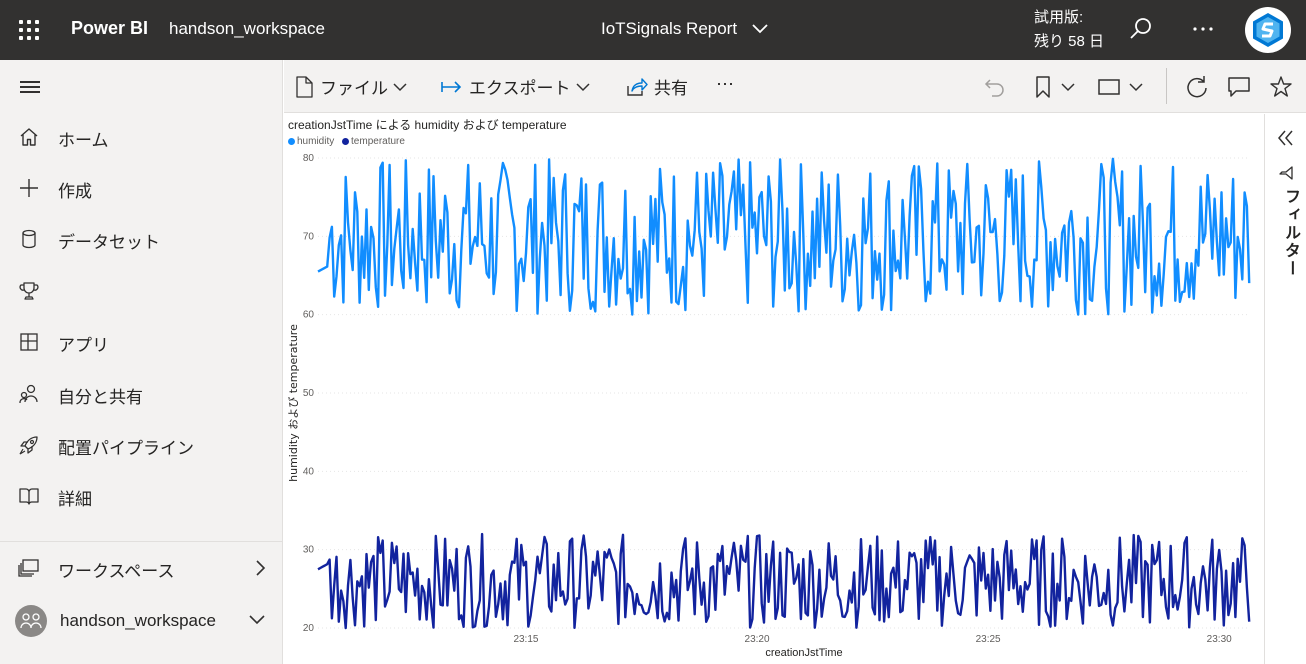  I want to click on favorite-button, so click(1281, 87).